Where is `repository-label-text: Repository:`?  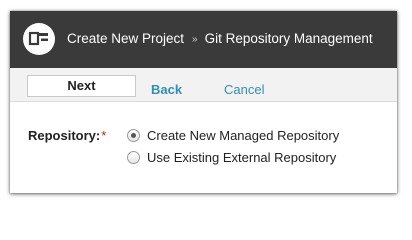
repository-label-text: Repository: is located at coordinates (64, 135).